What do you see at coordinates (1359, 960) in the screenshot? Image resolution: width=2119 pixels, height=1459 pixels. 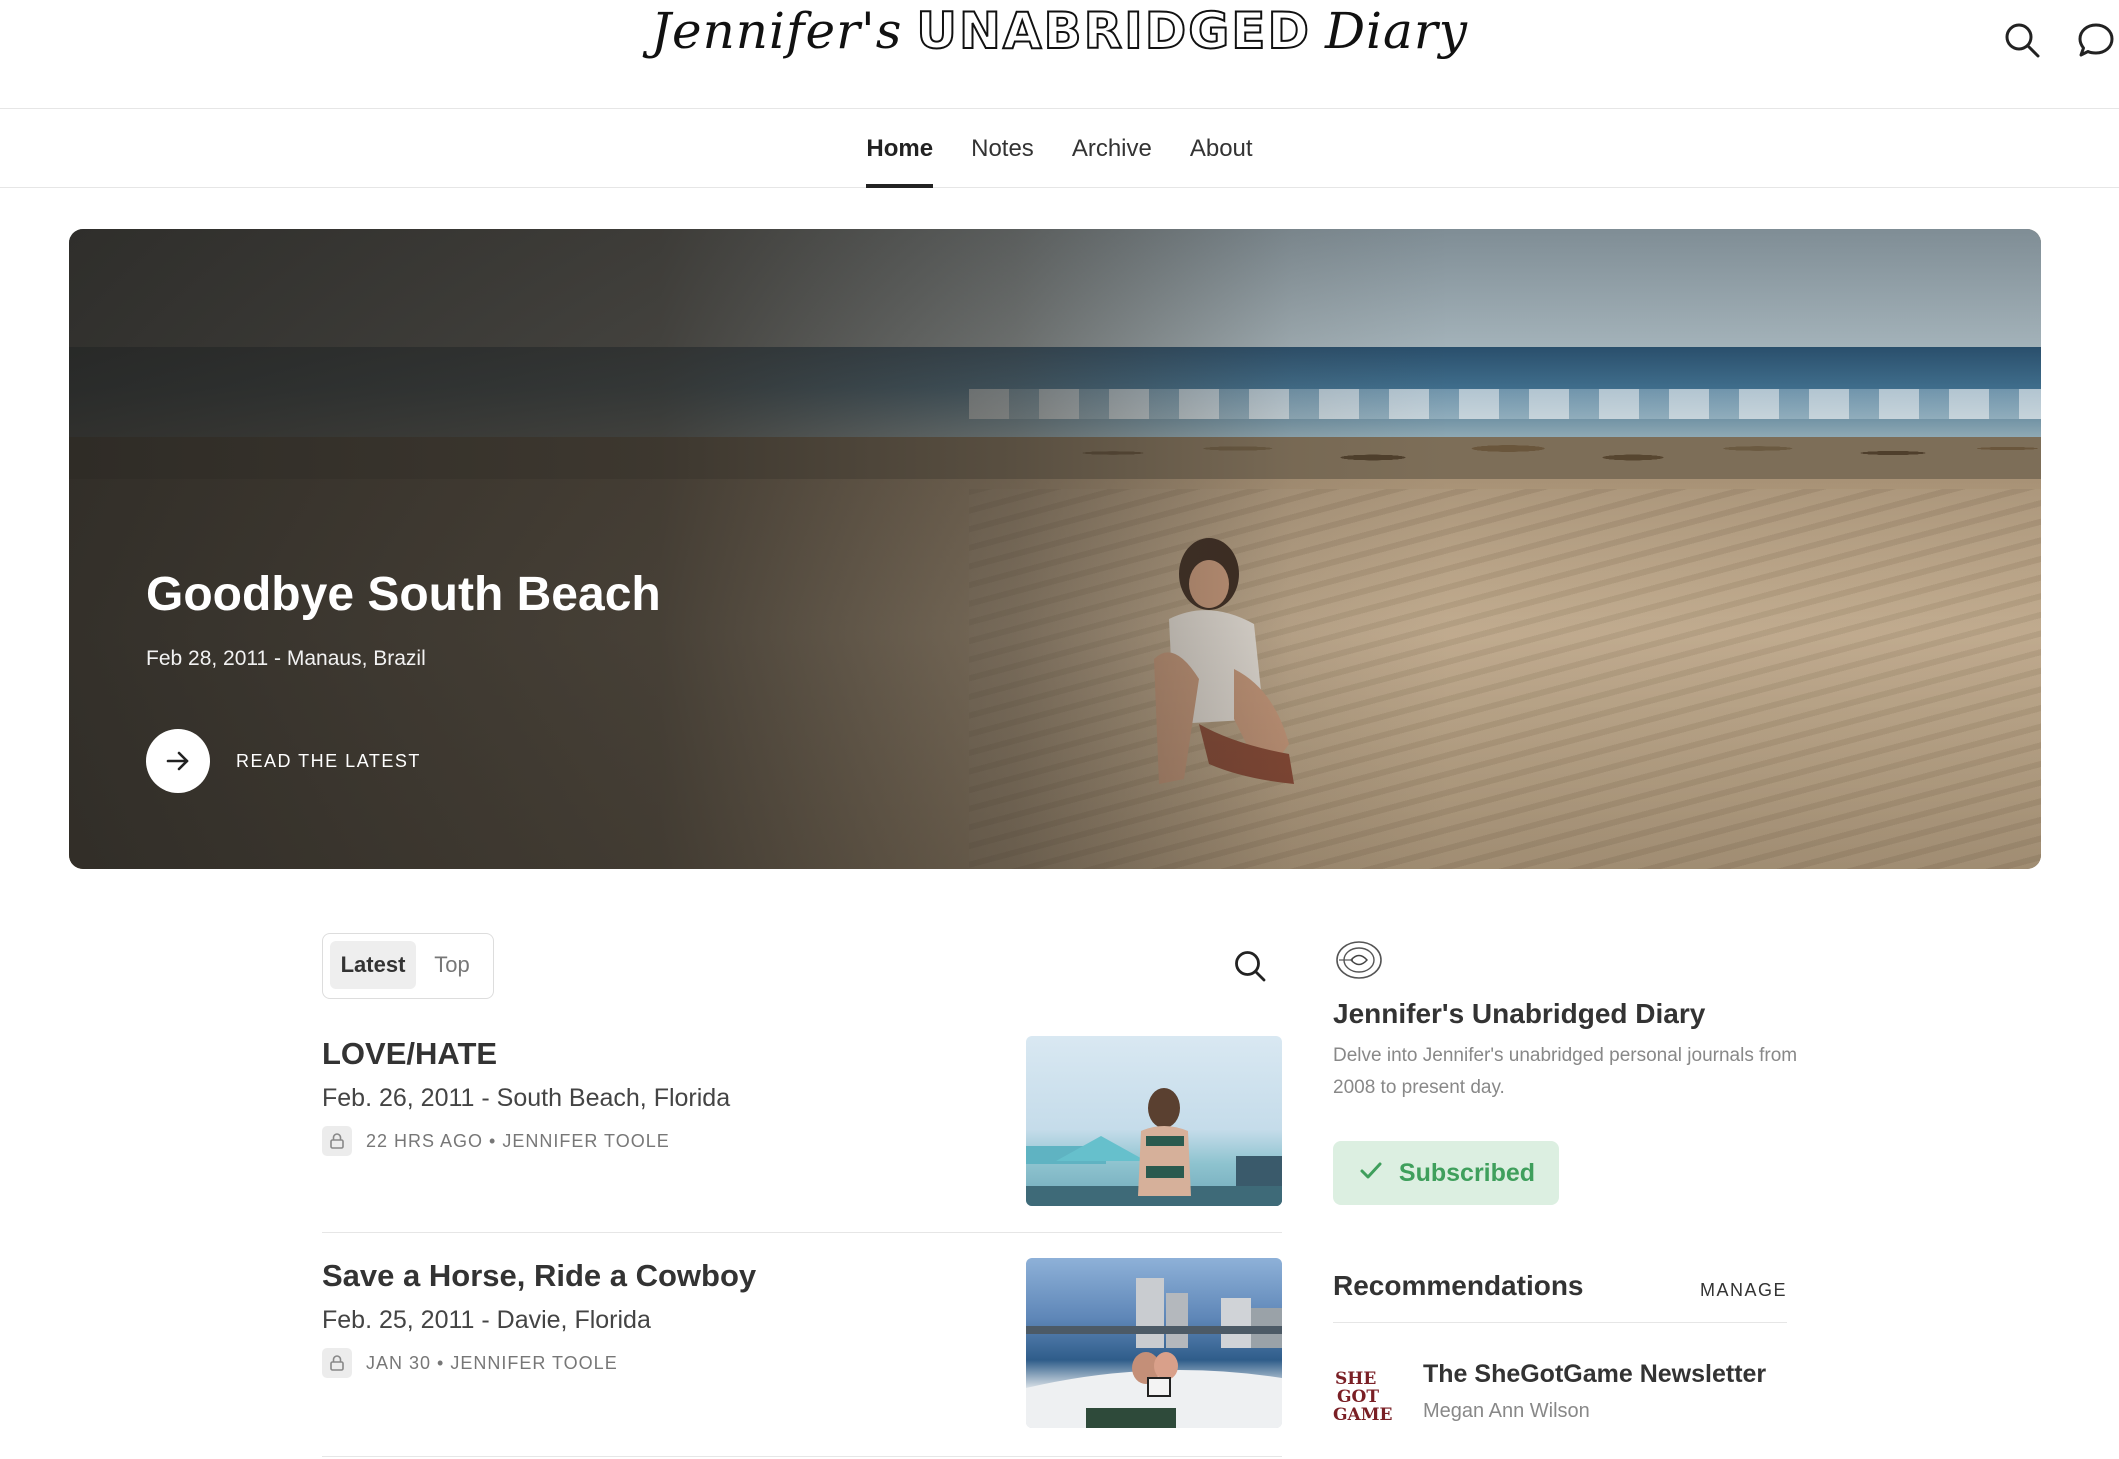 I see `publication-logo` at bounding box center [1359, 960].